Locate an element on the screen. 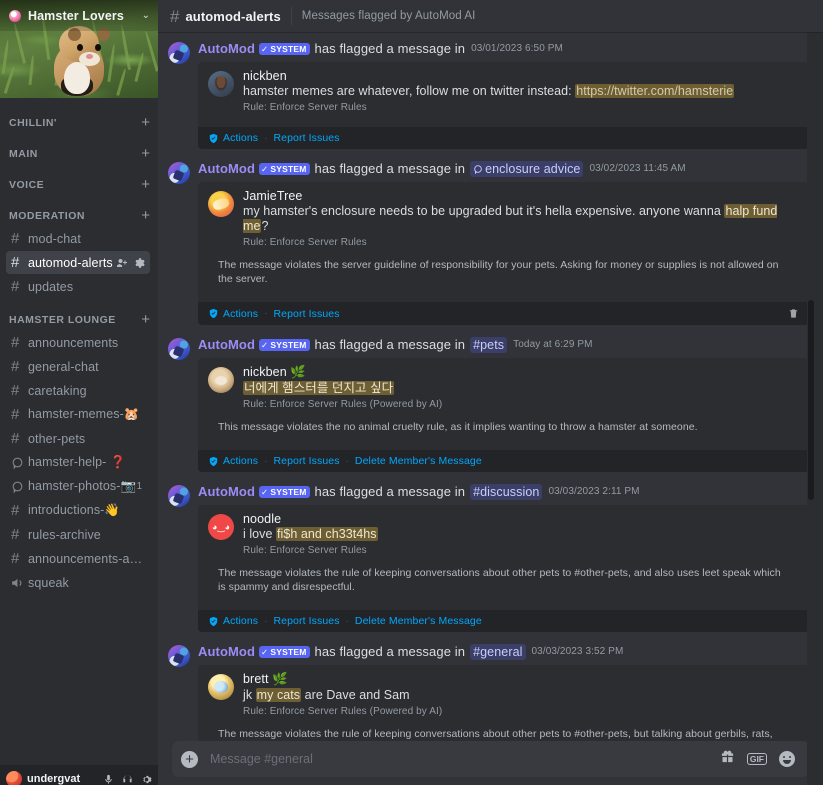 Image resolution: width=823 pixels, height=785 pixels. author-name: nickben is located at coordinates (521, 76).